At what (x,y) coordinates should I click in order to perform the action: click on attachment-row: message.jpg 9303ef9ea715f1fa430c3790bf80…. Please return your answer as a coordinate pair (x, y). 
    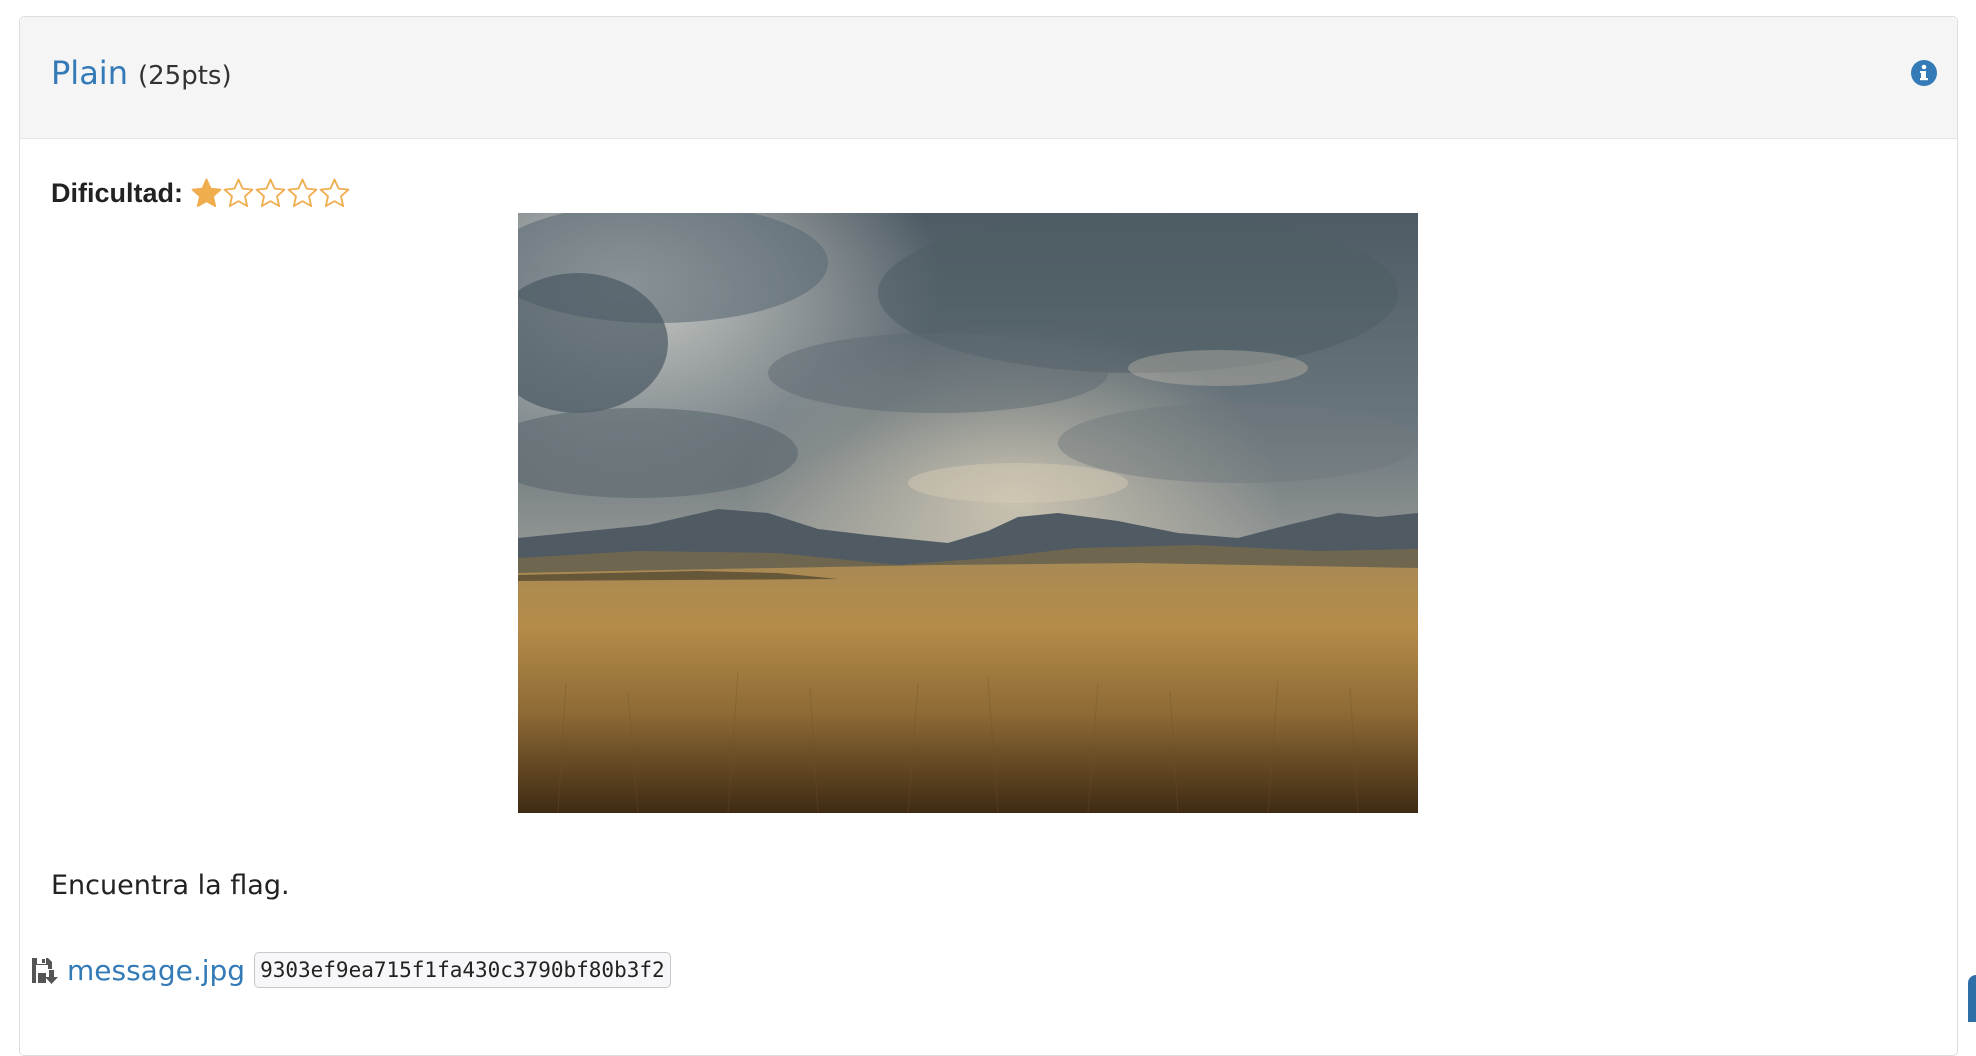
    Looking at the image, I should click on (350, 970).